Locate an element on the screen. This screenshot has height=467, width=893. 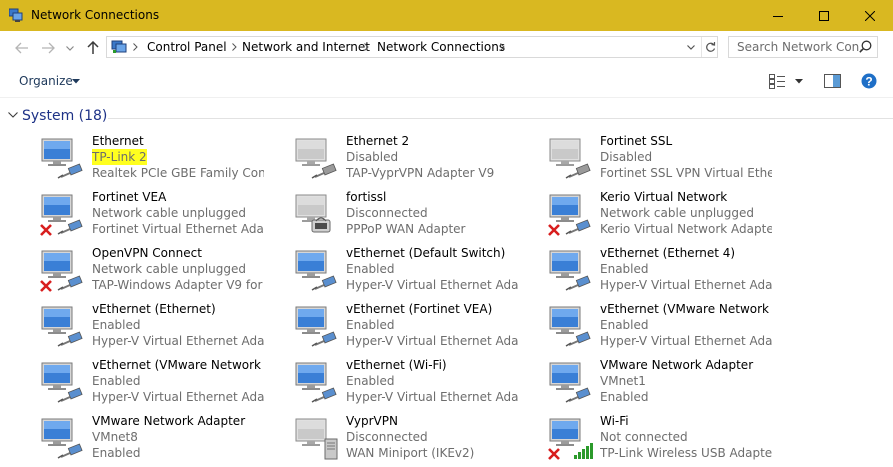
help-icon: ? is located at coordinates (869, 81).